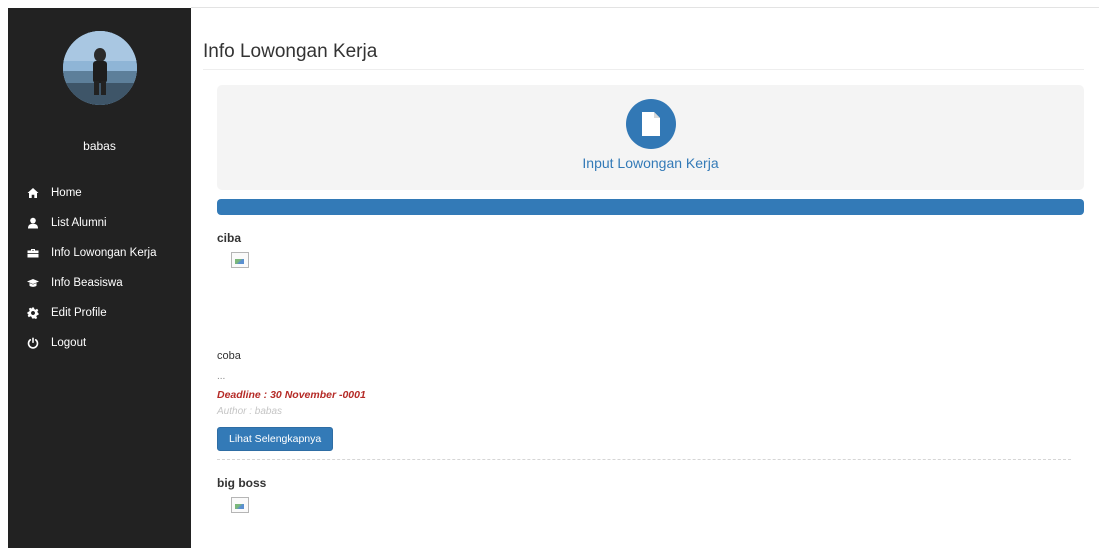  I want to click on top-border, so click(645, 7).